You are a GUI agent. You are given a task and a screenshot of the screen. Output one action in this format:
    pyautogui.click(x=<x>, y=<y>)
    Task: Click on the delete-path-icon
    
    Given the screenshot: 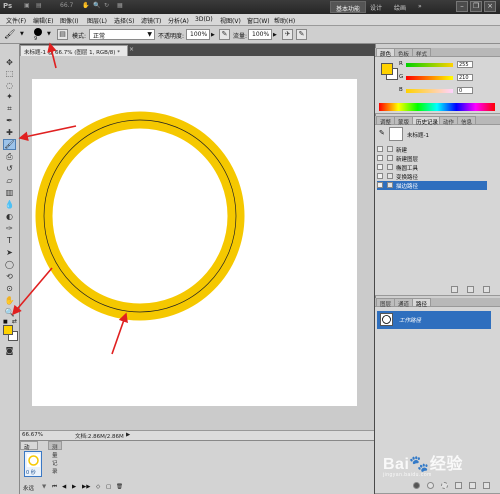 What is the action you would take?
    pyautogui.click(x=486, y=485)
    